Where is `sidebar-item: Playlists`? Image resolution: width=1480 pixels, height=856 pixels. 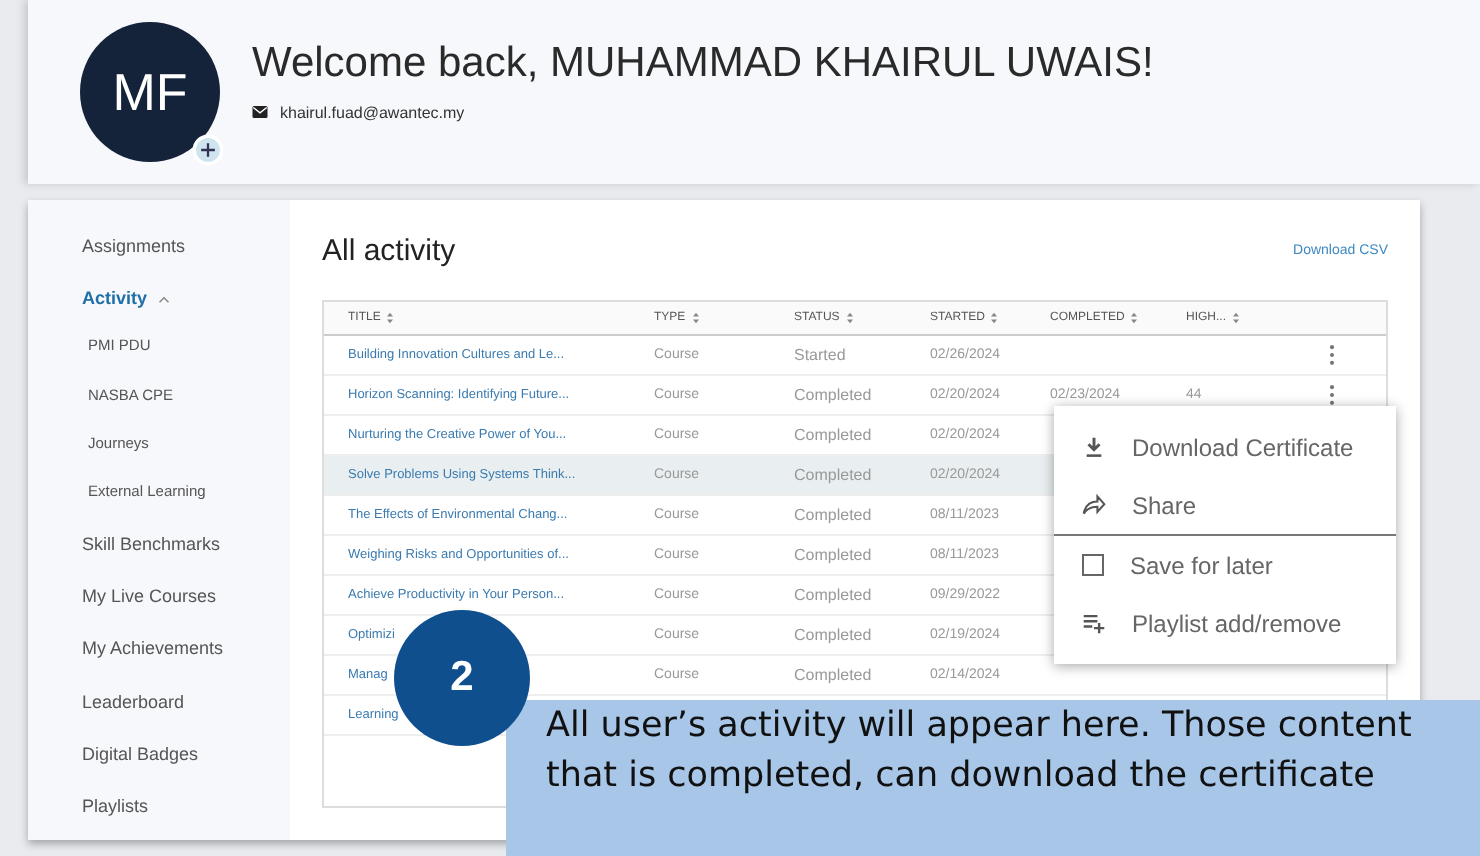
sidebar-item: Playlists is located at coordinates (186, 813).